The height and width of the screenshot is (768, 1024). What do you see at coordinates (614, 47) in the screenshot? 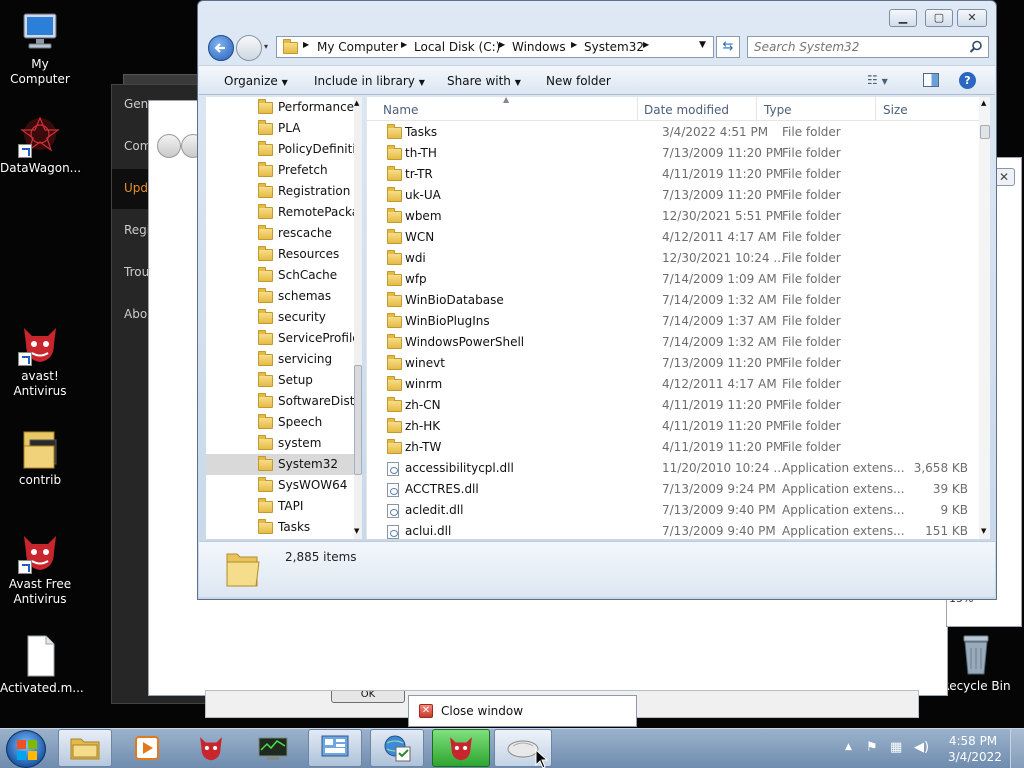
I see `breadcrumb-system32: System32` at bounding box center [614, 47].